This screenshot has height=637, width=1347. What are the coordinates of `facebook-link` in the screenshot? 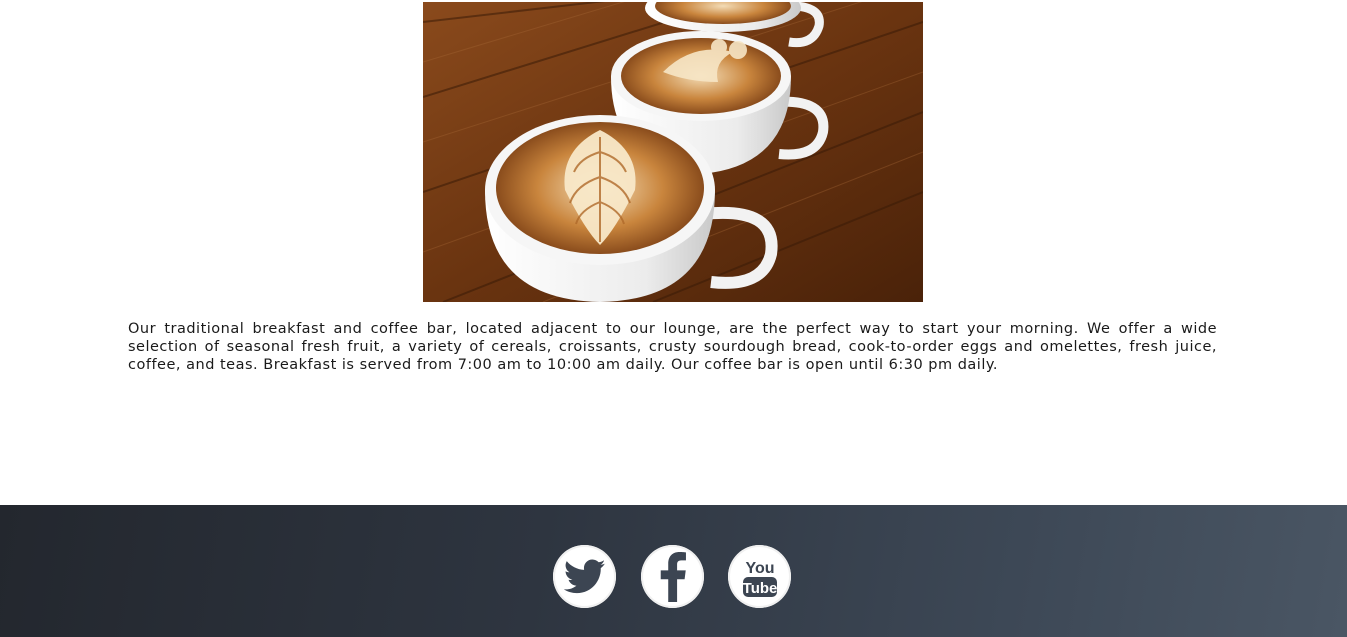 It's located at (672, 576).